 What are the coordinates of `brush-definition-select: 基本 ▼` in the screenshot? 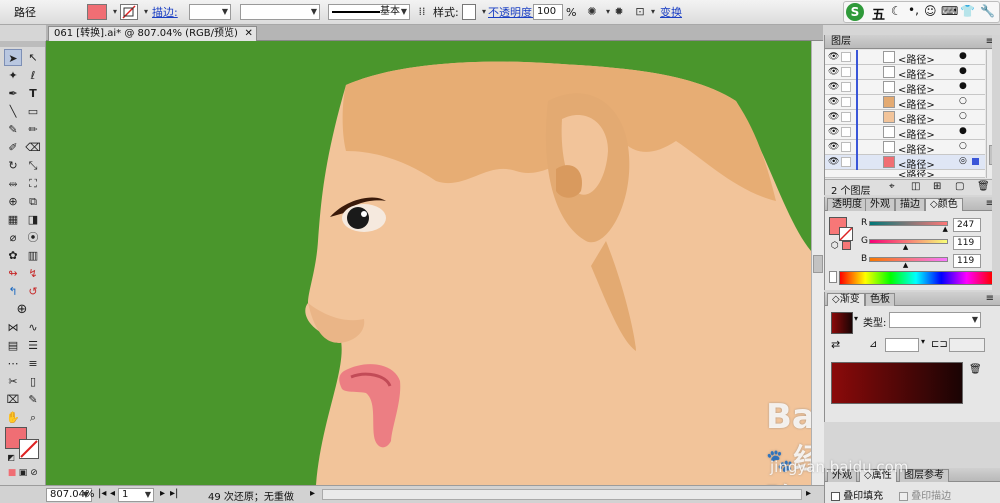 It's located at (369, 12).